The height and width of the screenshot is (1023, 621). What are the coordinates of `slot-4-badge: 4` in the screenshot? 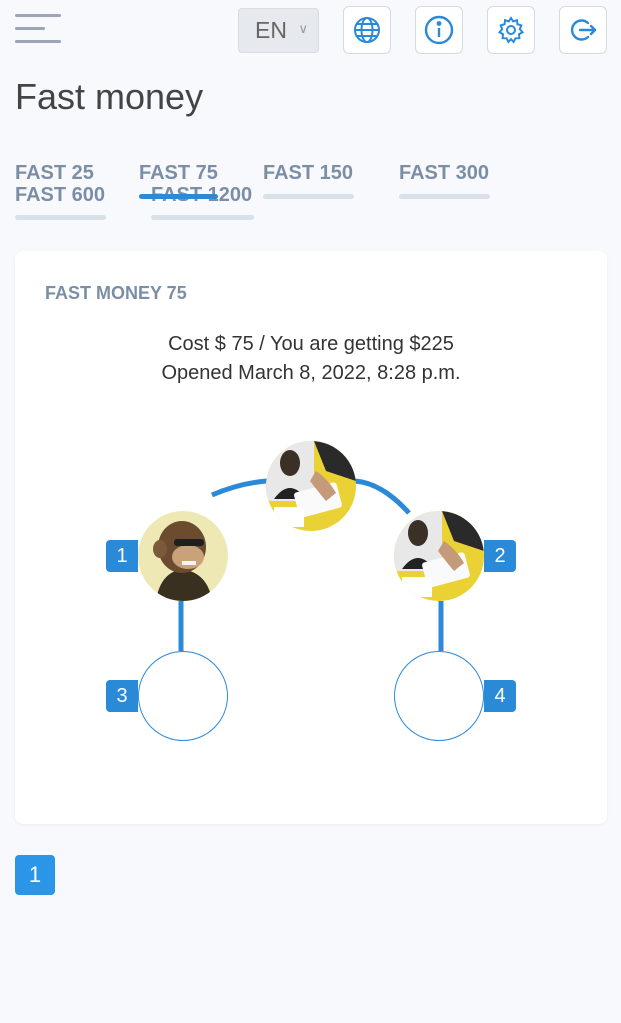 It's located at (500, 696).